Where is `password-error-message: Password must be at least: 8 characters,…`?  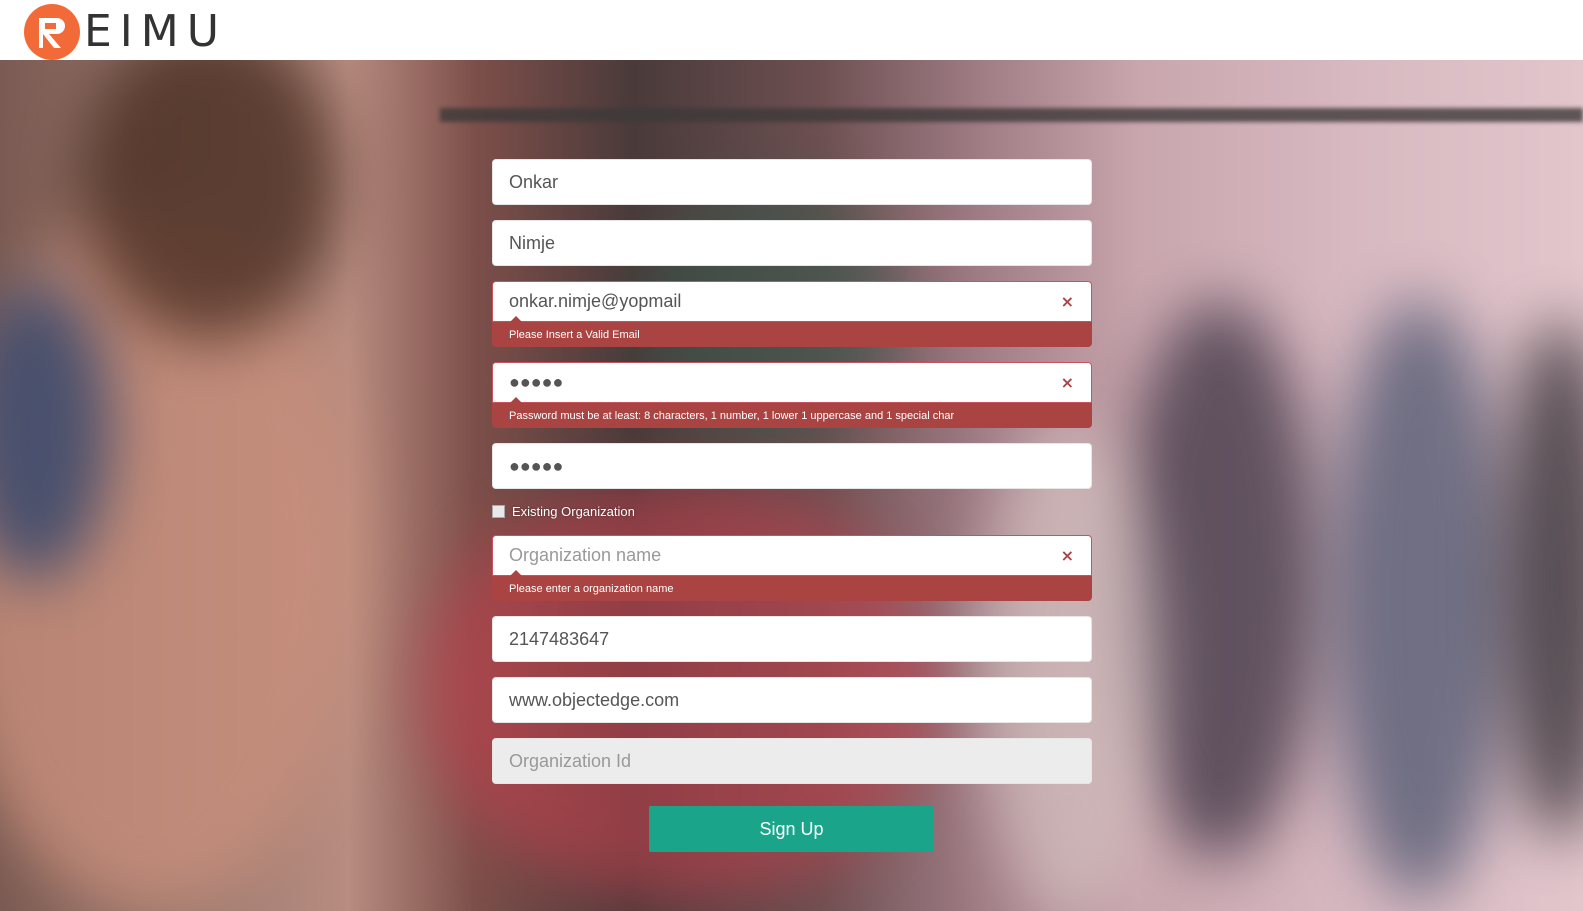 password-error-message: Password must be at least: 8 characters,… is located at coordinates (792, 412).